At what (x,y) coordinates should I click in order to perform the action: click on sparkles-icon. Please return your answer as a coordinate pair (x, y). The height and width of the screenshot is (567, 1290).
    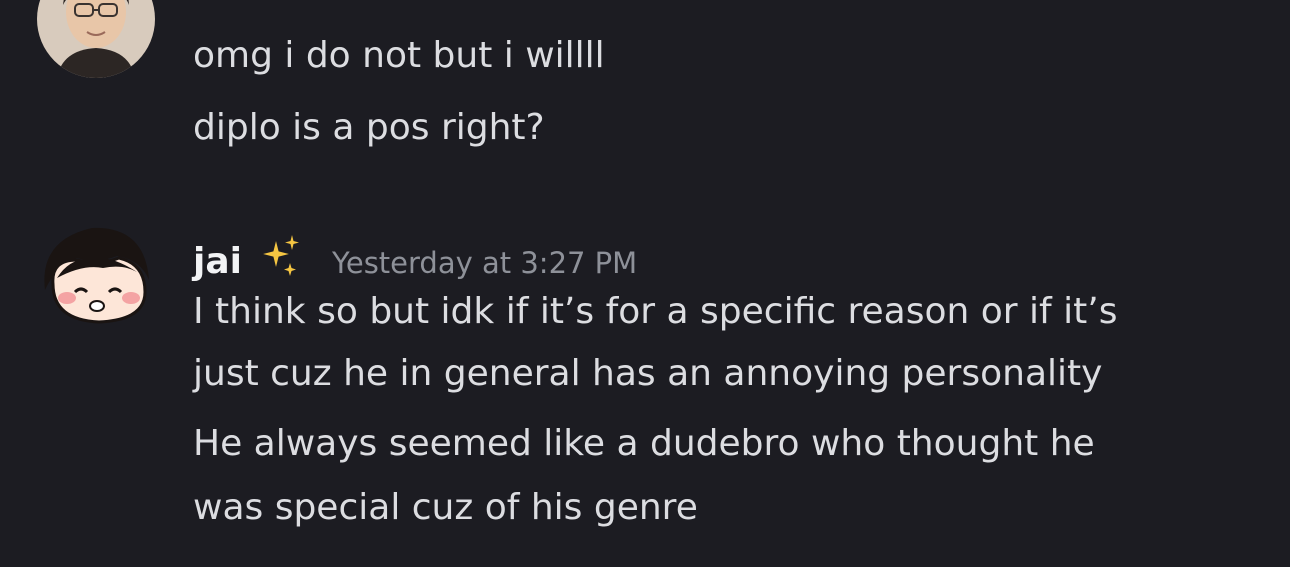
    Looking at the image, I should click on (280, 257).